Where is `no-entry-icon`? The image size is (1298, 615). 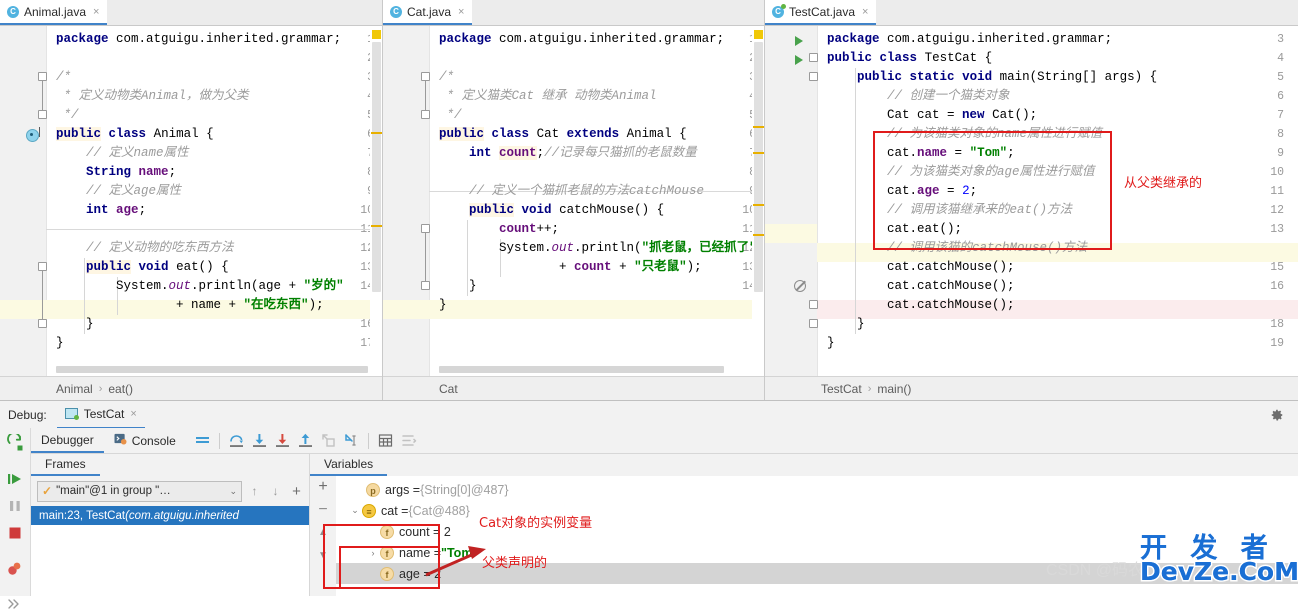
no-entry-icon is located at coordinates (800, 286).